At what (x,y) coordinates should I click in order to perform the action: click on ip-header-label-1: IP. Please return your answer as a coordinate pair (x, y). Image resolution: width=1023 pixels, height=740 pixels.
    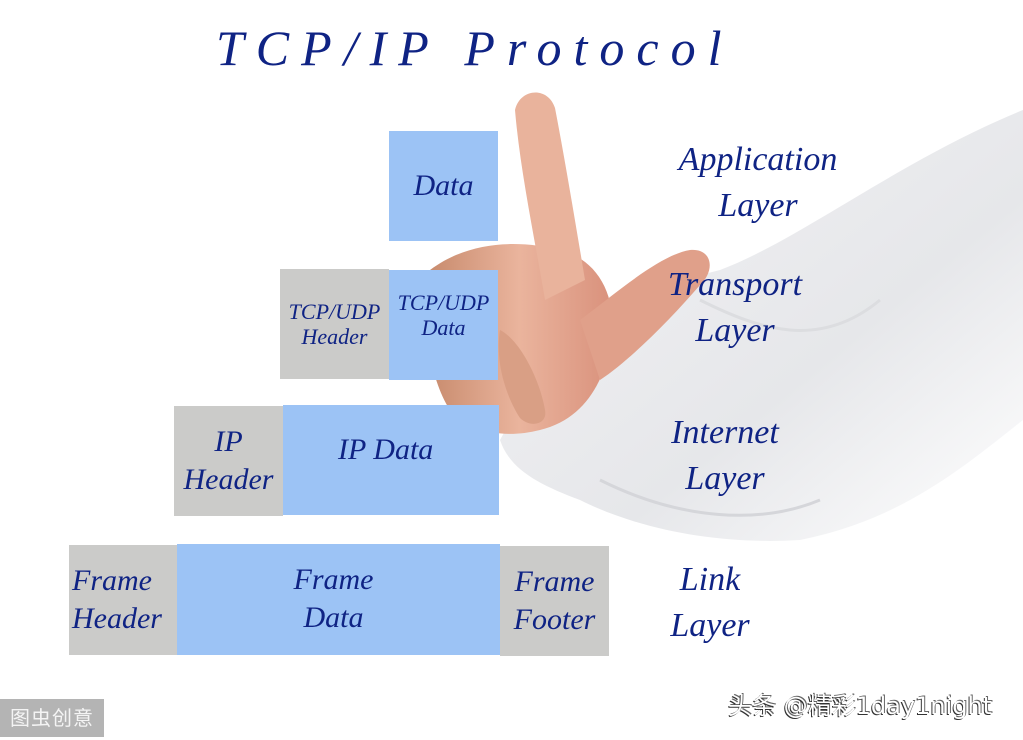
    Looking at the image, I should click on (228, 441).